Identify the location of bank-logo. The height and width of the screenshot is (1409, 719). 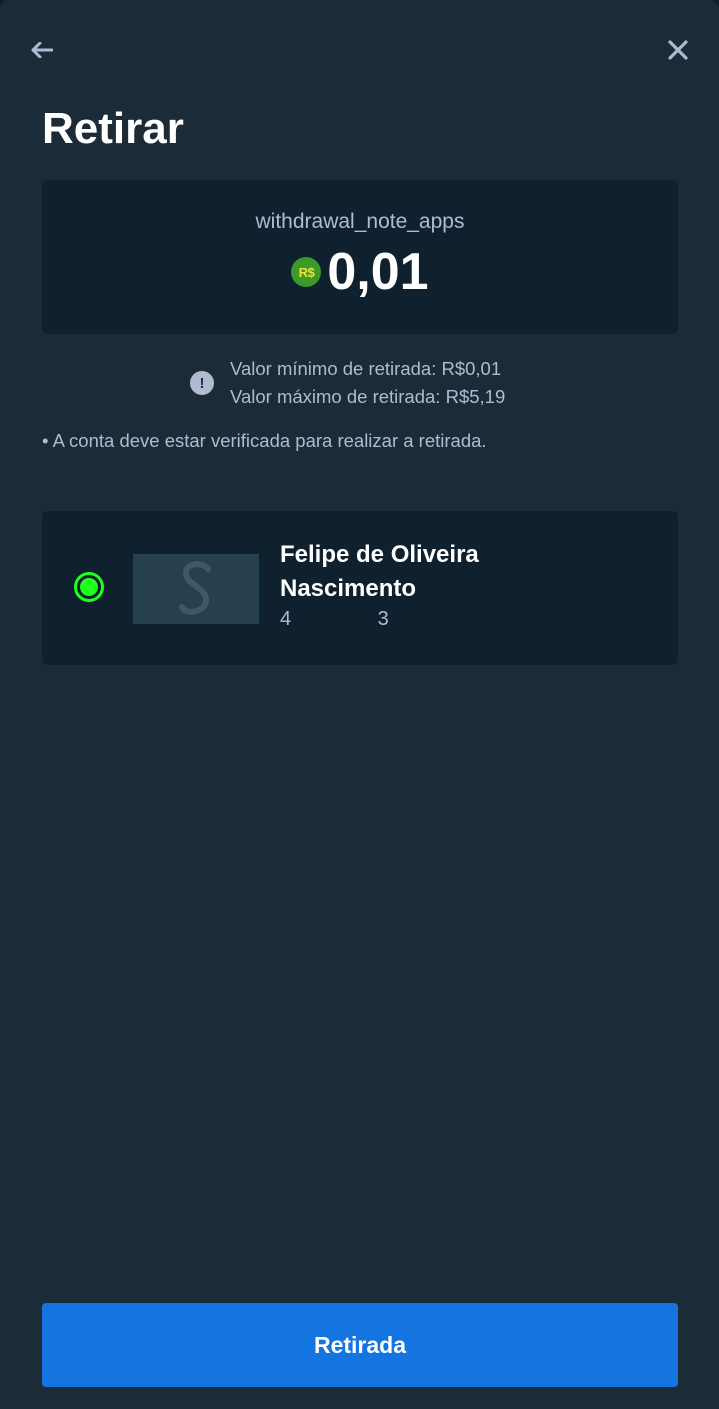
(196, 589).